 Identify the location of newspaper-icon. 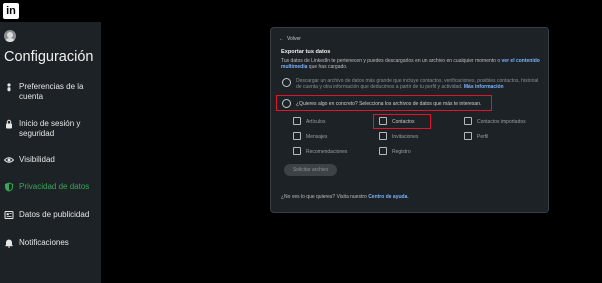
(9, 215).